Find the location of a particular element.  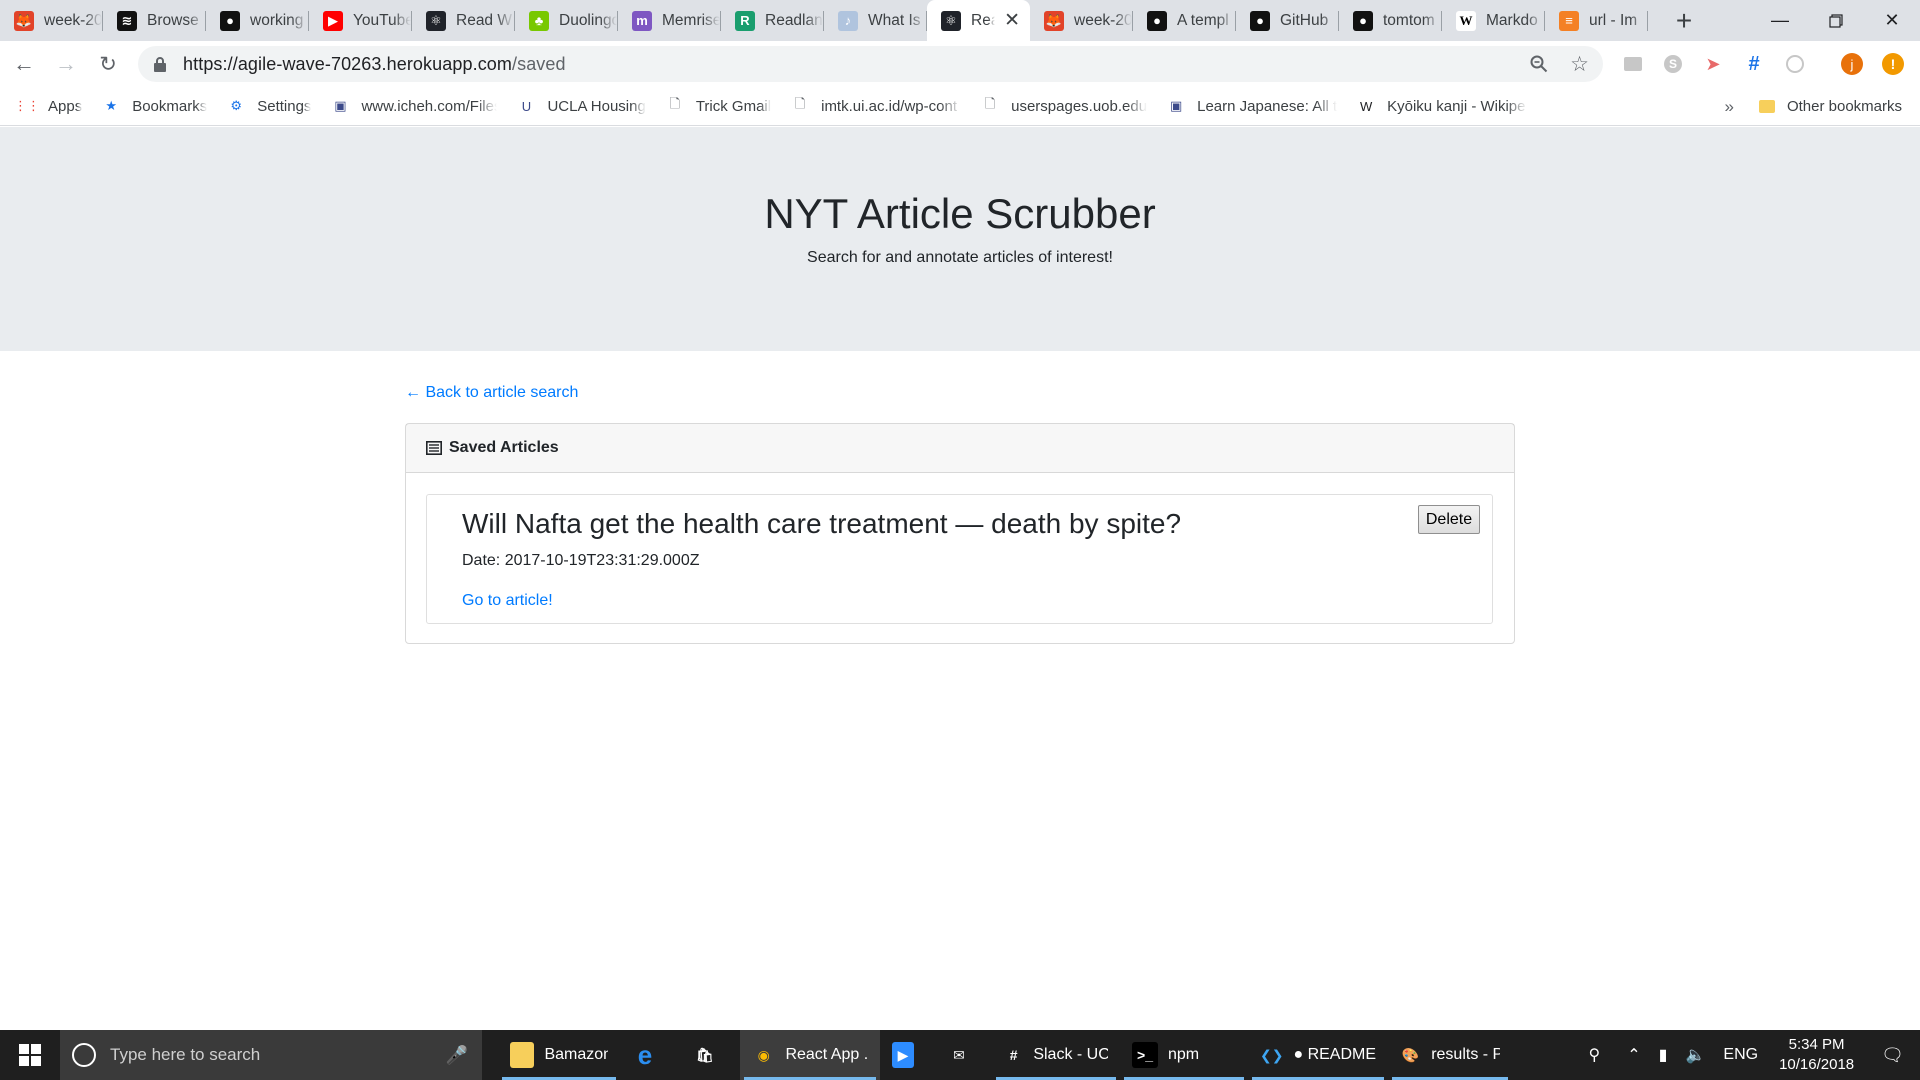

bookmark-item: ▣ Learn Japanese: All th is located at coordinates (1252, 106).